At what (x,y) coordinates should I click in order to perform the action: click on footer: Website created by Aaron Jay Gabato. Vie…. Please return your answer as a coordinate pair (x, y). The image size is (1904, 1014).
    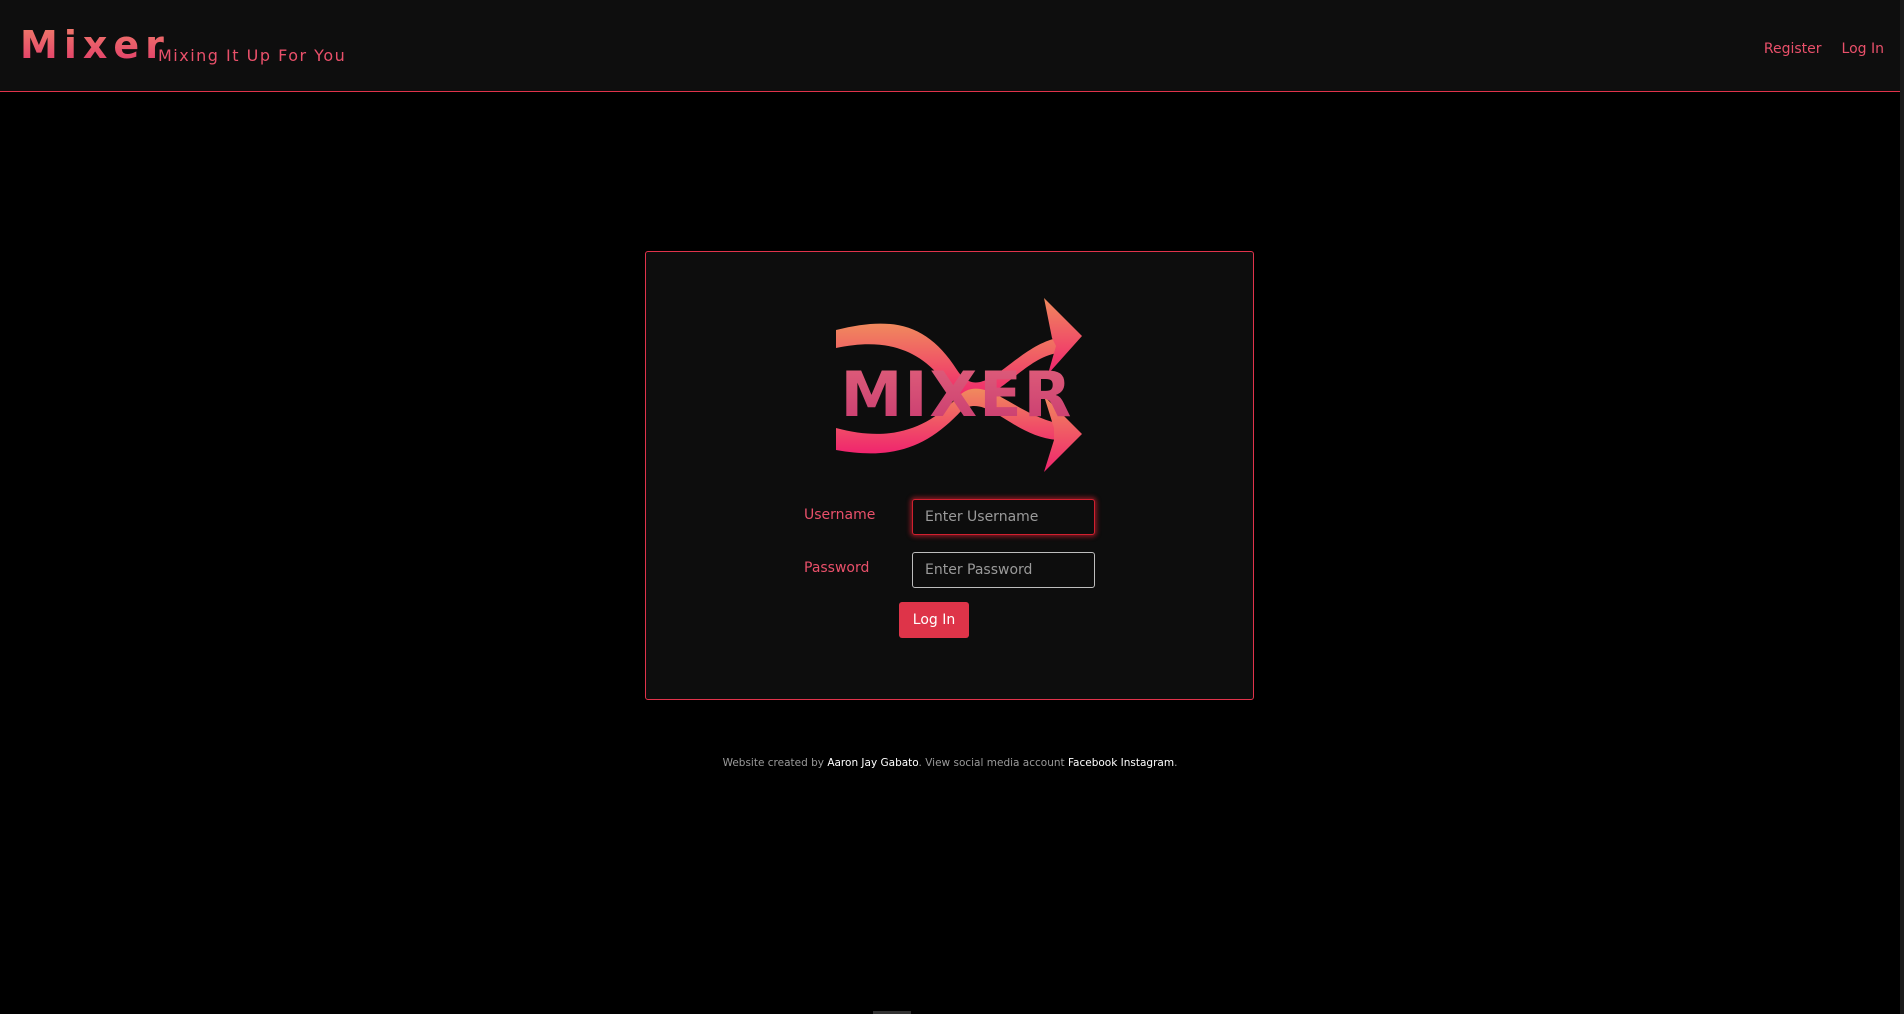
    Looking at the image, I should click on (950, 763).